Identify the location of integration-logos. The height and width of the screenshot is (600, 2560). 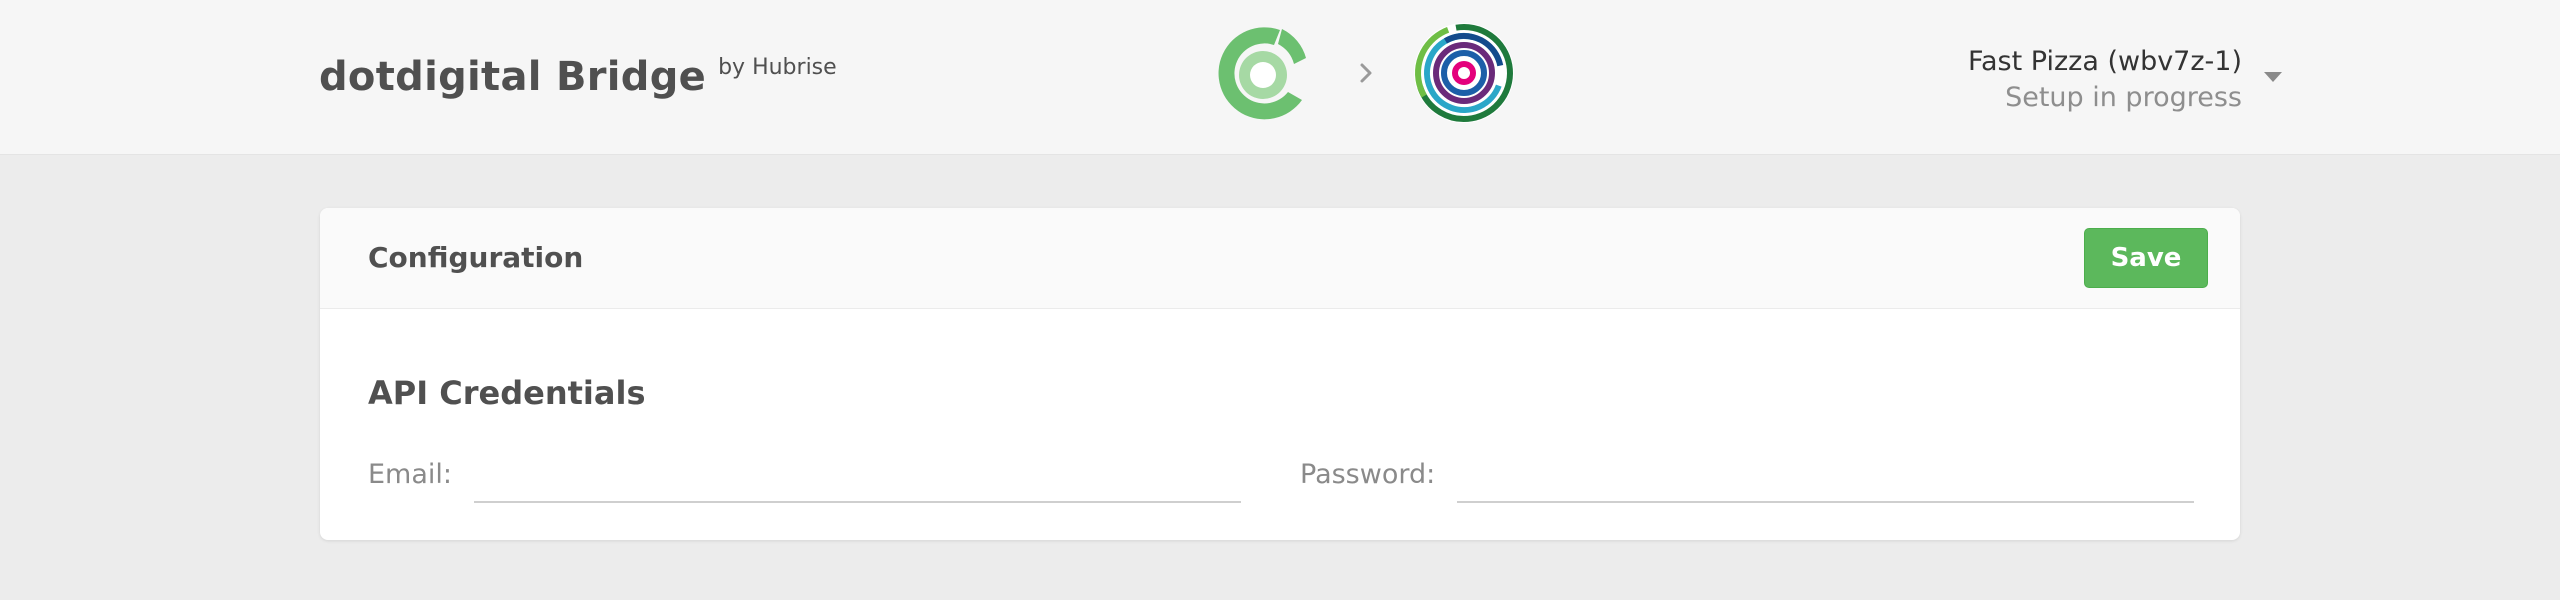
(1363, 73).